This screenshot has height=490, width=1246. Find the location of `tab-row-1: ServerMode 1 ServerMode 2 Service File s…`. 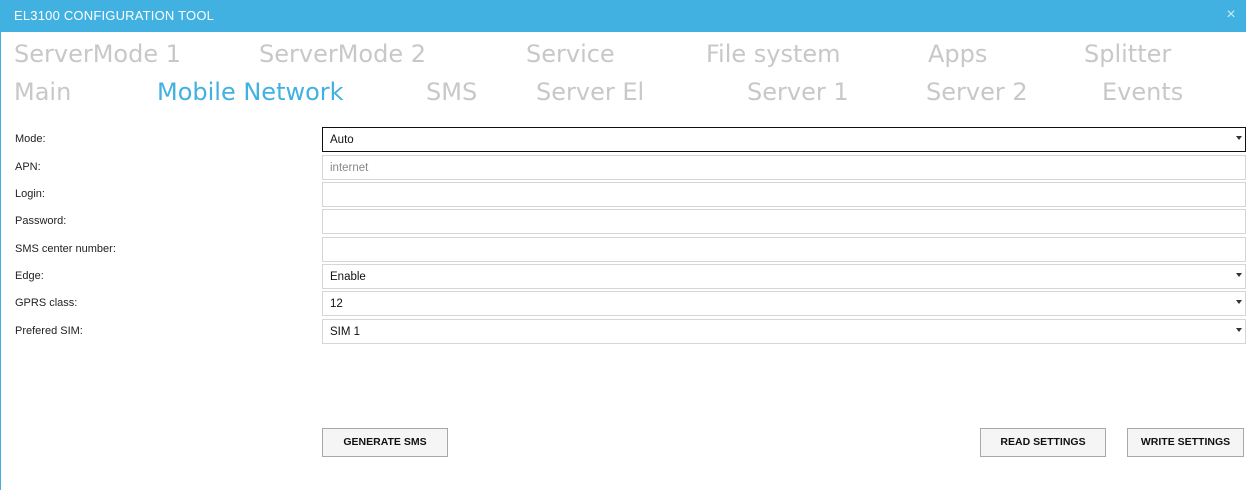

tab-row-1: ServerMode 1 ServerMode 2 Service File s… is located at coordinates (623, 60).